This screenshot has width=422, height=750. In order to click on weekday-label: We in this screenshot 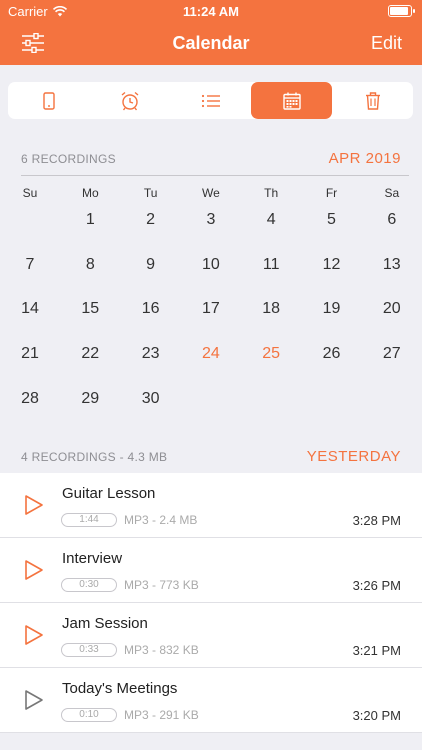, I will do `click(210, 193)`.